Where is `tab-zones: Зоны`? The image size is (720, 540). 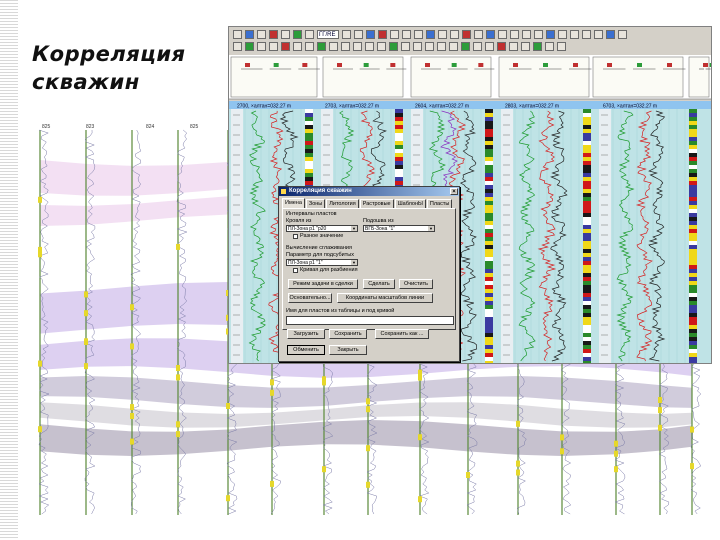
tab-zones: Зоны is located at coordinates (315, 203).